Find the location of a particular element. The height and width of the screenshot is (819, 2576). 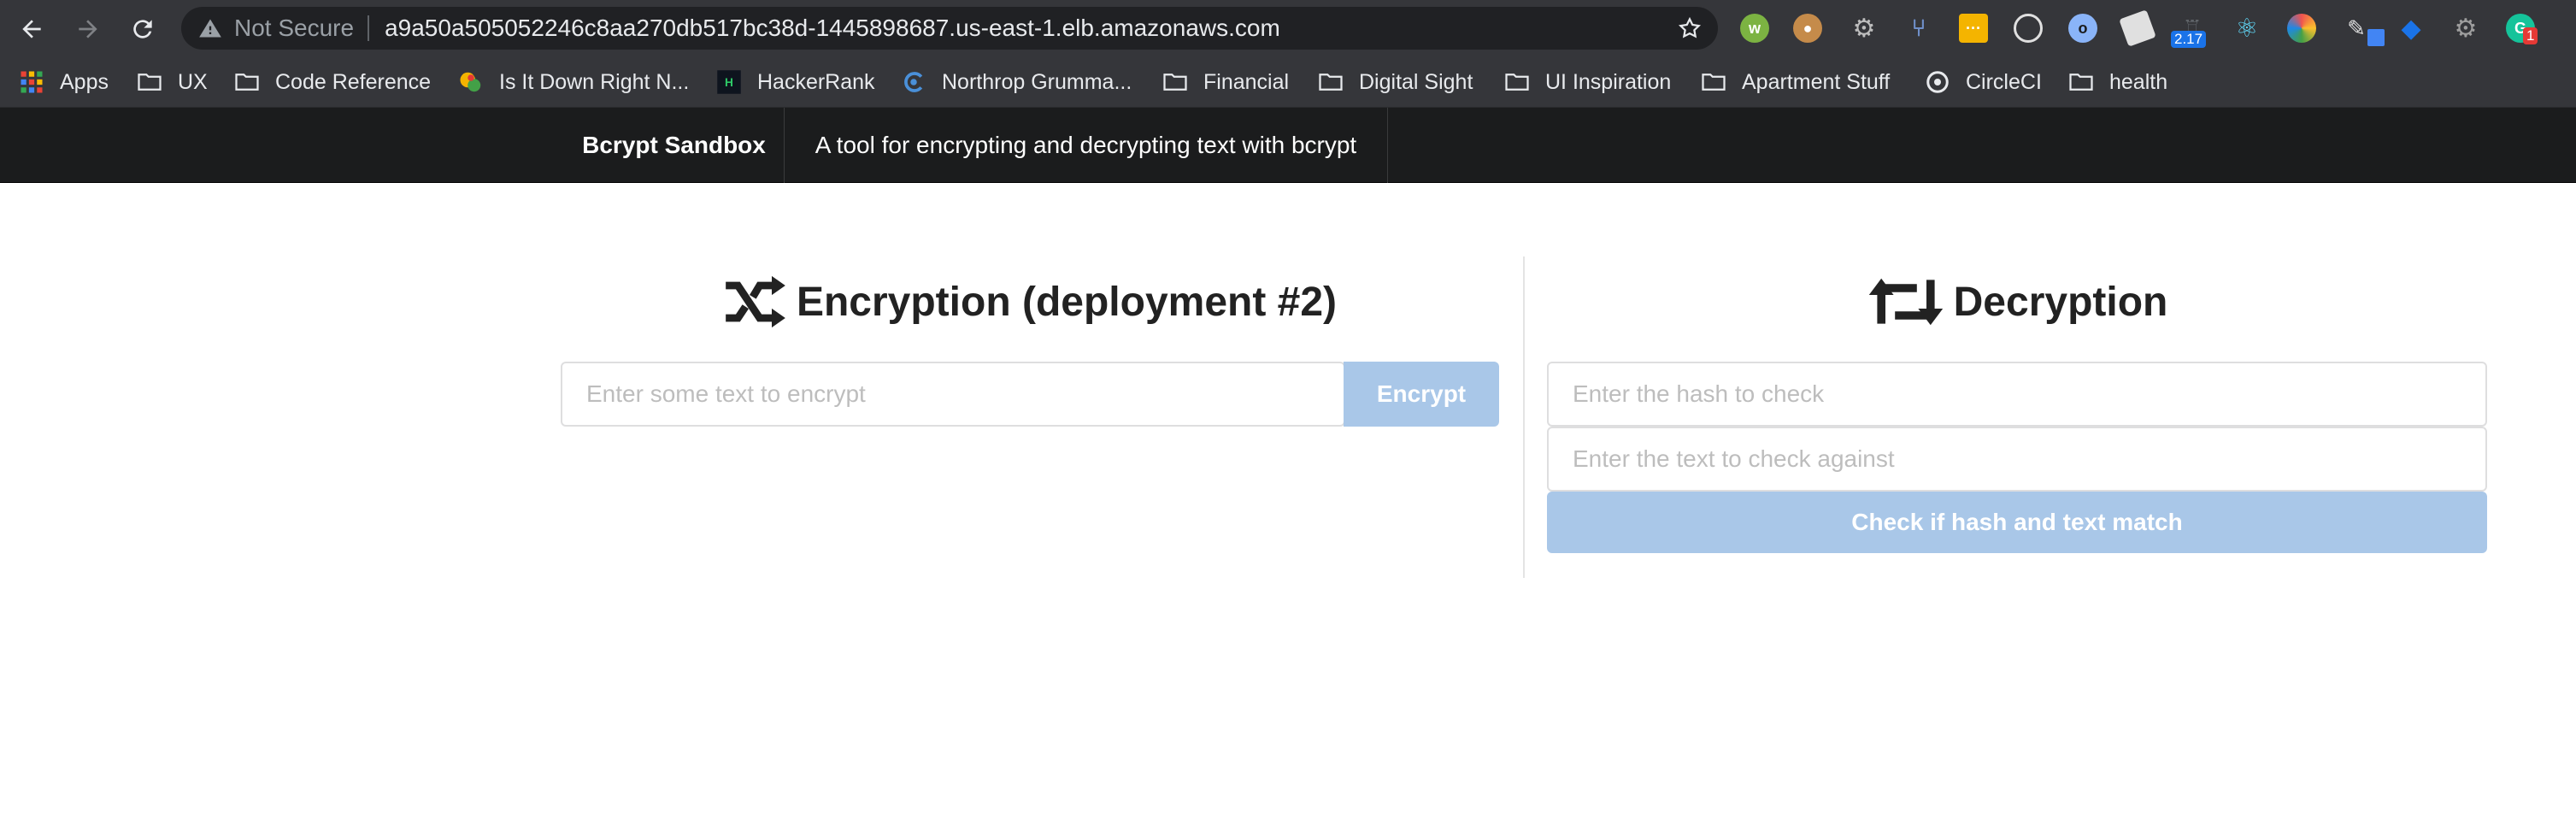

pen-badge-icon is located at coordinates (2376, 38).